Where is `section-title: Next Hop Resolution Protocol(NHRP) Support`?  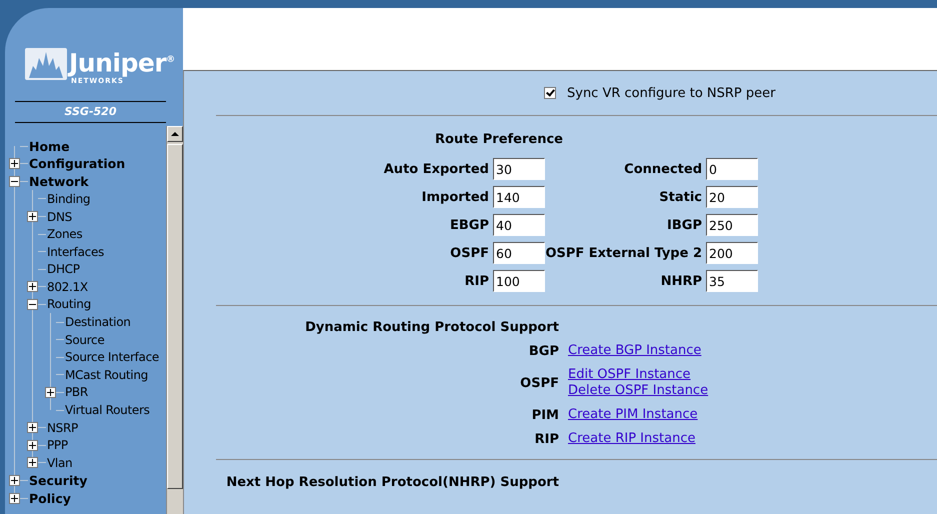
section-title: Next Hop Resolution Protocol(NHRP) Support is located at coordinates (392, 482).